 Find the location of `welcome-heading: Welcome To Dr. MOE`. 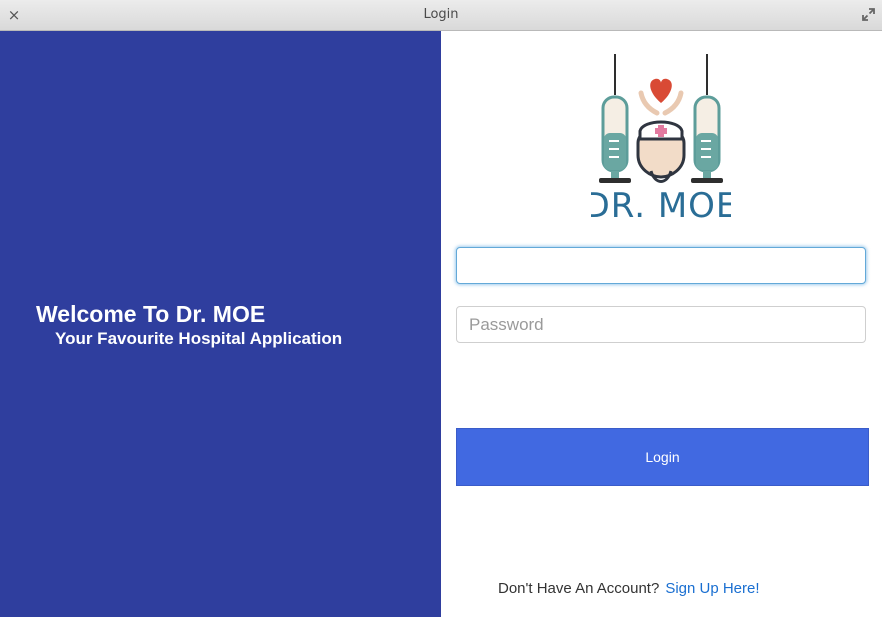

welcome-heading: Welcome To Dr. MOE is located at coordinates (151, 314).